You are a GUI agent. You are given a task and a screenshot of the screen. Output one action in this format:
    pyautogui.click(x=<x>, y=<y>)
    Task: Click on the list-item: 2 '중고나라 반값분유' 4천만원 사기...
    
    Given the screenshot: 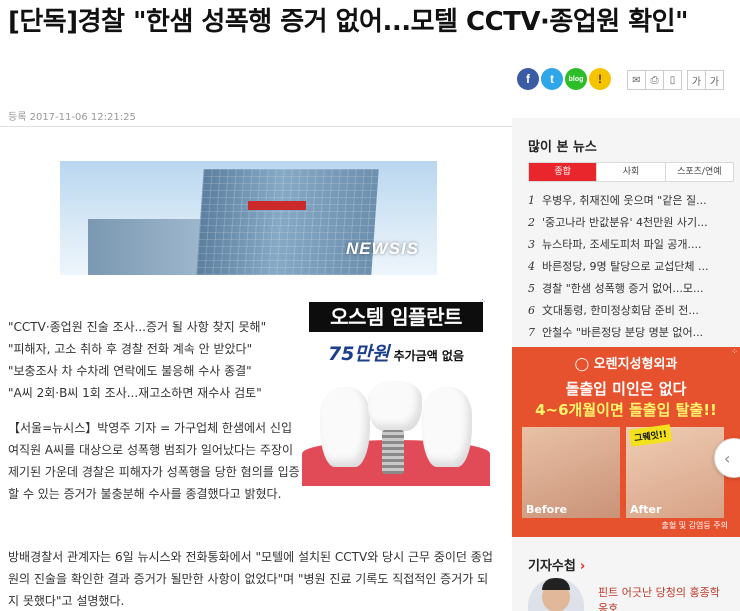 What is the action you would take?
    pyautogui.click(x=632, y=223)
    